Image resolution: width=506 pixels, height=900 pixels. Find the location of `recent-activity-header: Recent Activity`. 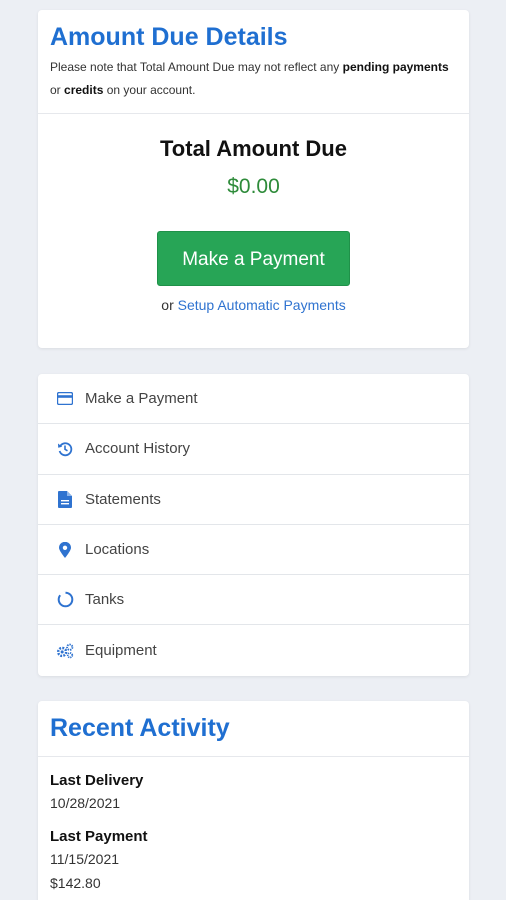

recent-activity-header: Recent Activity is located at coordinates (253, 729).